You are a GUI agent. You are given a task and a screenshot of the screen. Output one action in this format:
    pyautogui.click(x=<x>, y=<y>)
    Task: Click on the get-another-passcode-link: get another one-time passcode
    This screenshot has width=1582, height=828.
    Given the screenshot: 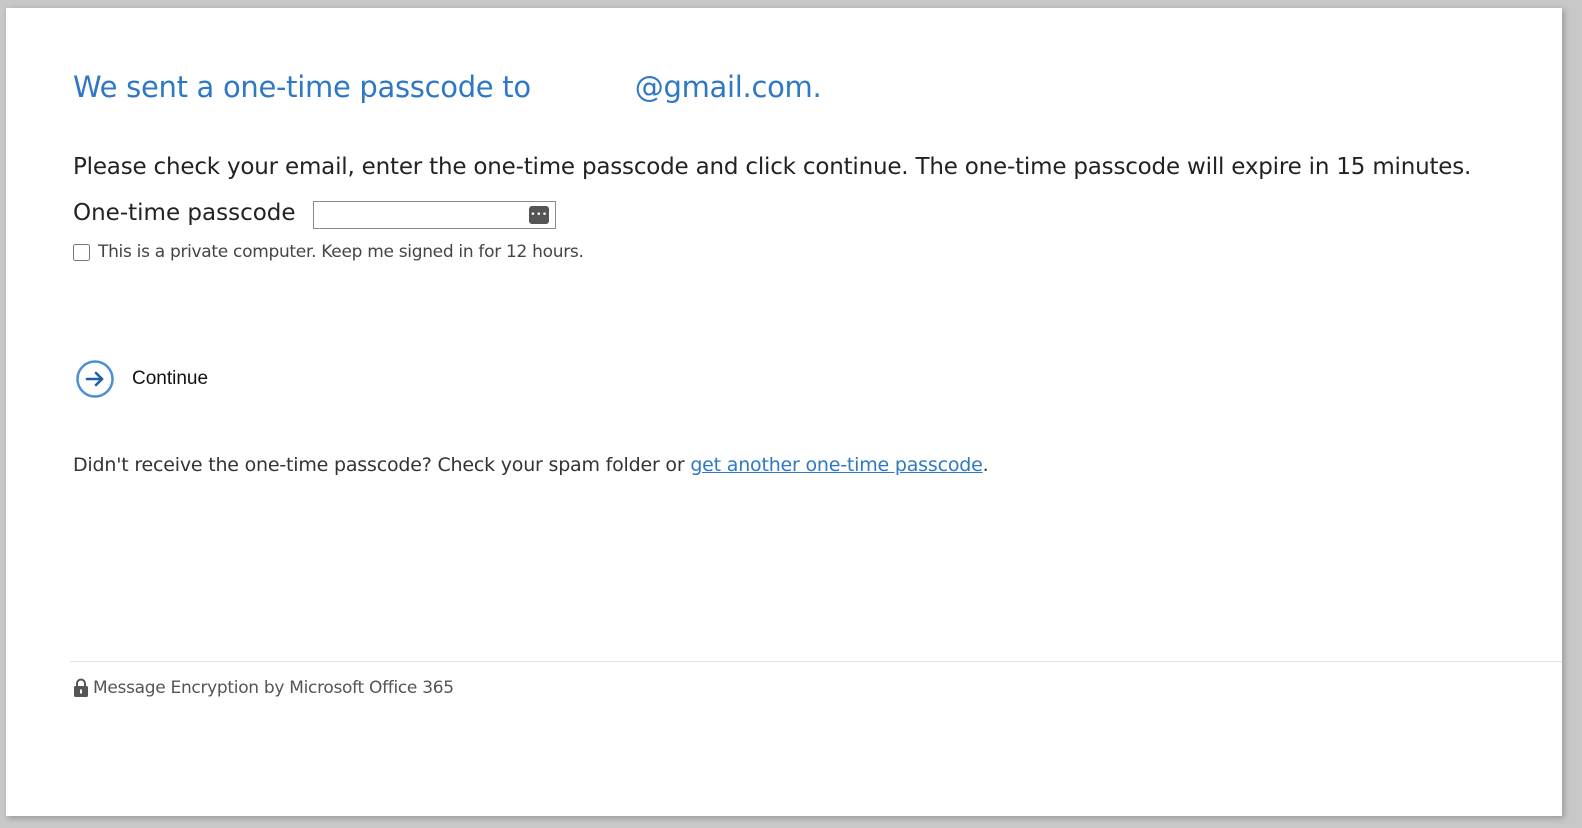 What is the action you would take?
    pyautogui.click(x=836, y=465)
    